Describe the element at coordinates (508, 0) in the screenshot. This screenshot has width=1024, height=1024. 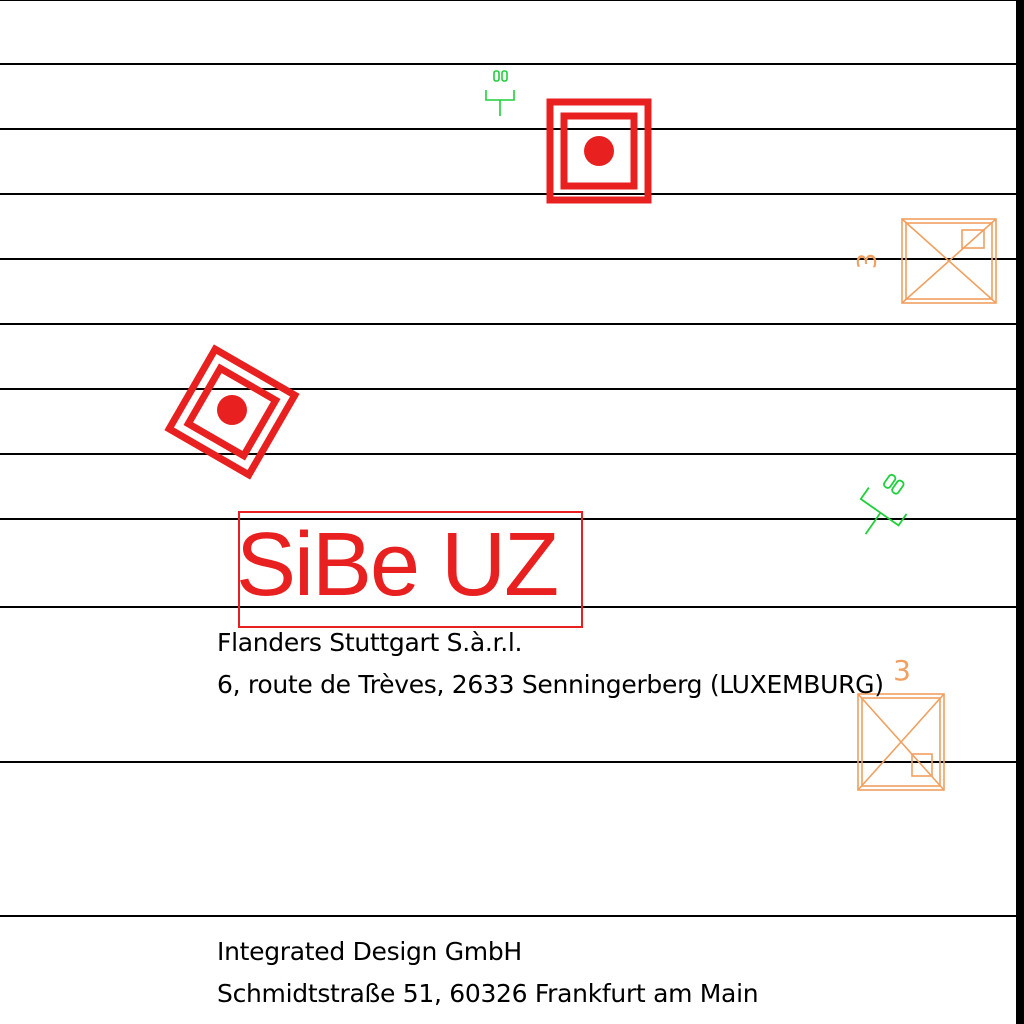
I see `top-border` at that location.